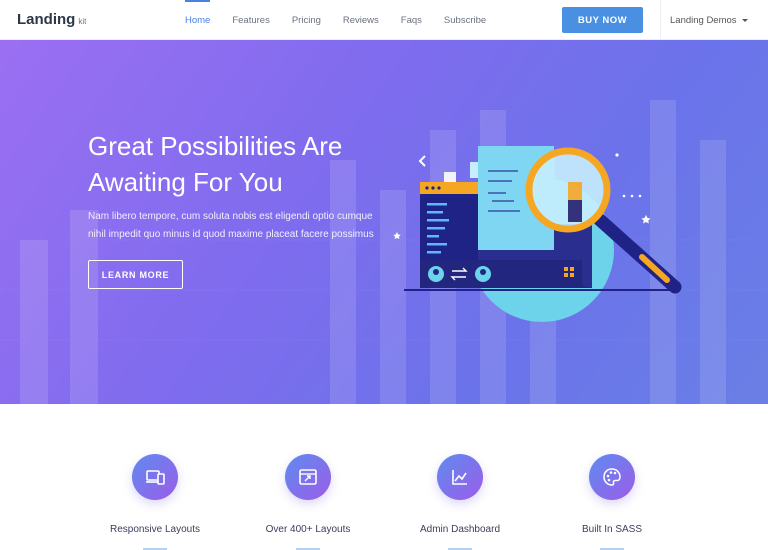 The image size is (768, 550). Describe the element at coordinates (744, 20) in the screenshot. I see `caret-down-icon` at that location.